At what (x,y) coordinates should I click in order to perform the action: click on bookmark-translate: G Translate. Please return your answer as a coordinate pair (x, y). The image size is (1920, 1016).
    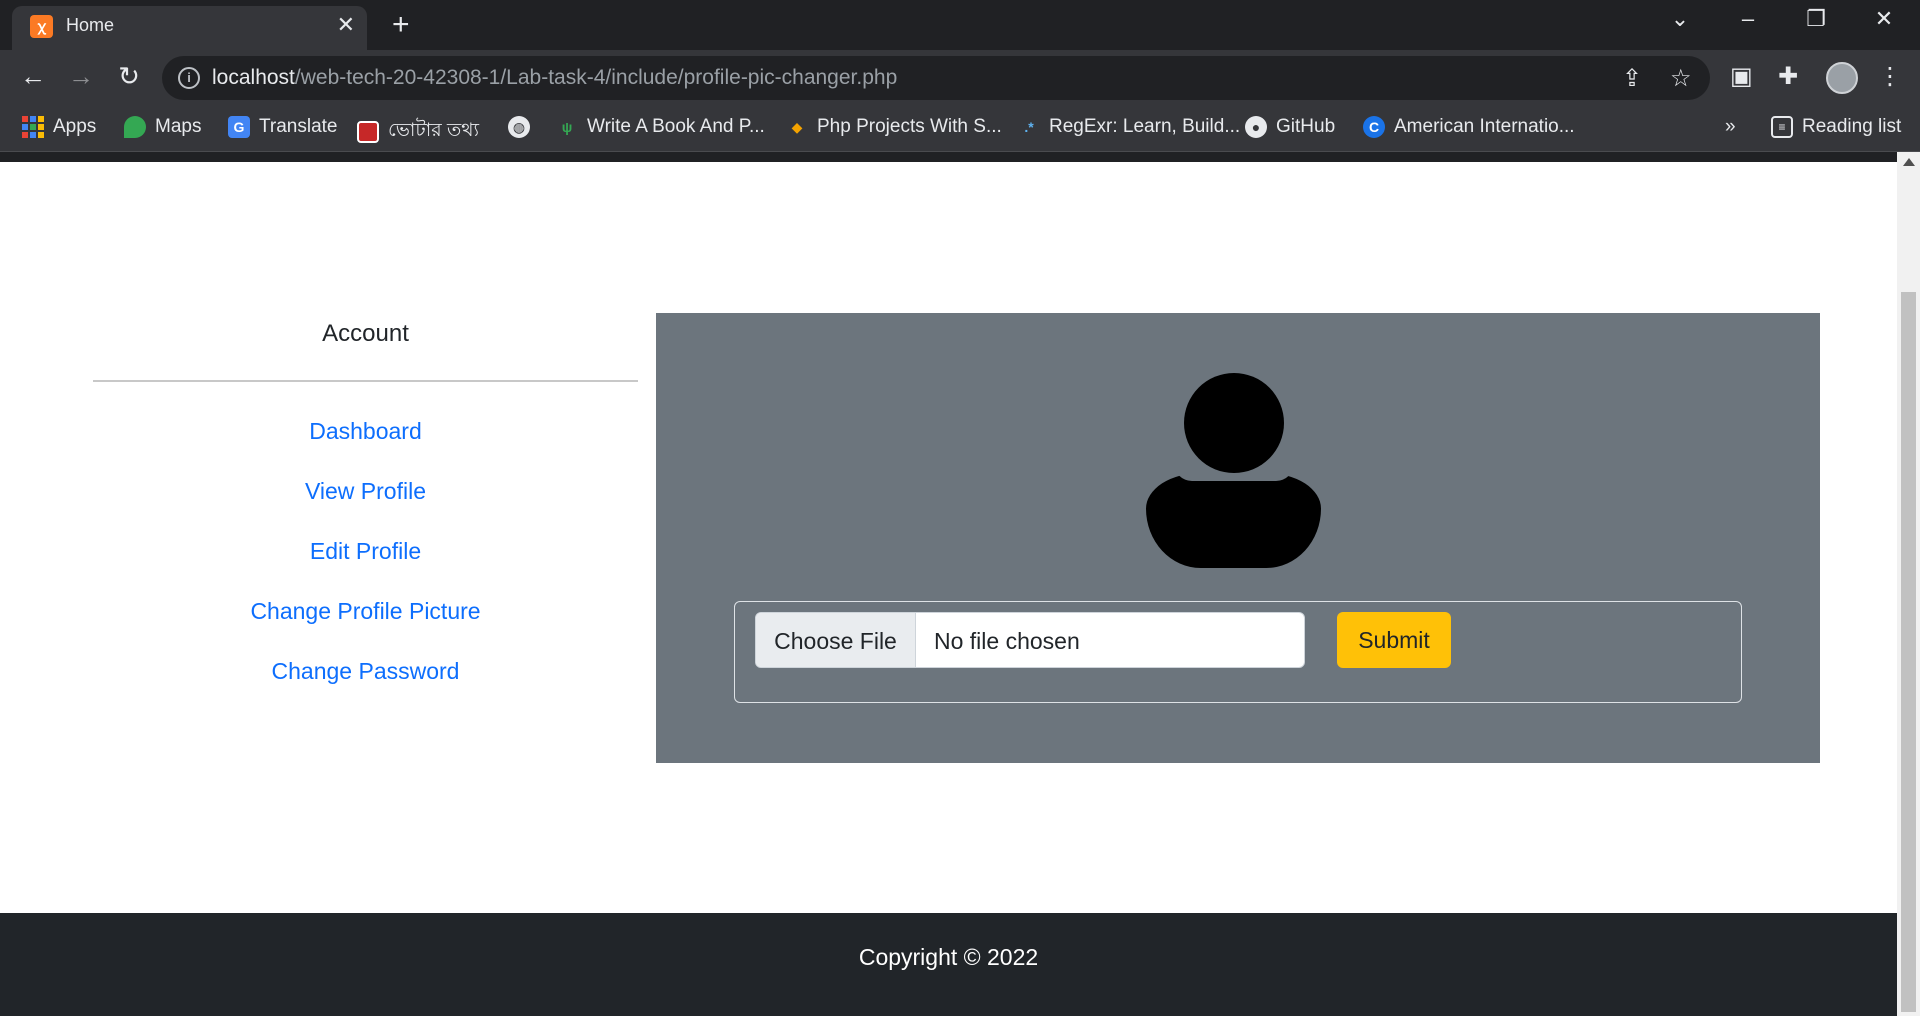
    Looking at the image, I should click on (283, 127).